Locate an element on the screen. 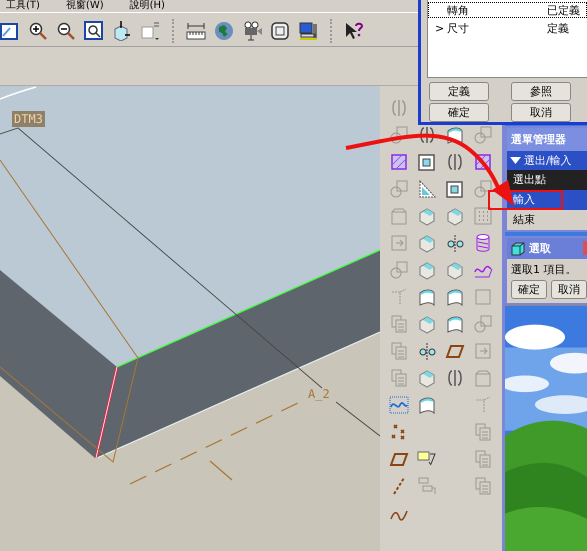 The width and height of the screenshot is (587, 551). menu-item: 說明(H) is located at coordinates (147, 6).